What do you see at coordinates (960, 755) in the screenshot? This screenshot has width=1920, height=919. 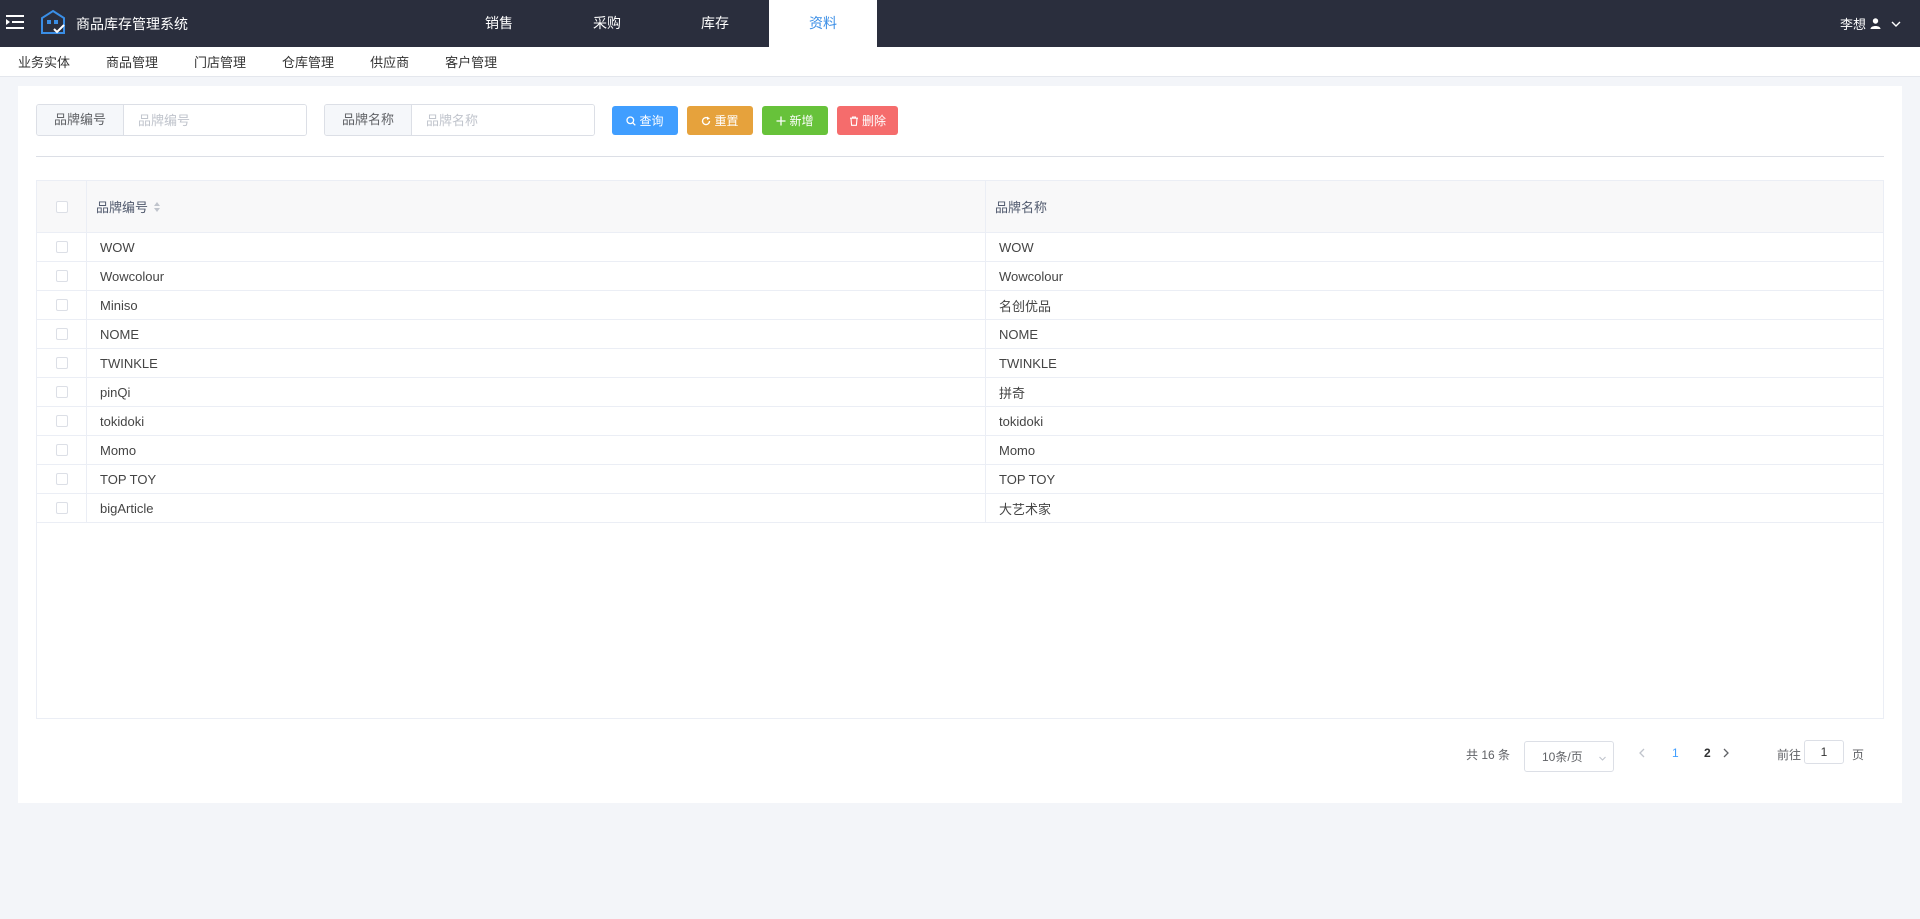 I see `pagination: 共 16 条 10条/页 1 2 前往 页` at bounding box center [960, 755].